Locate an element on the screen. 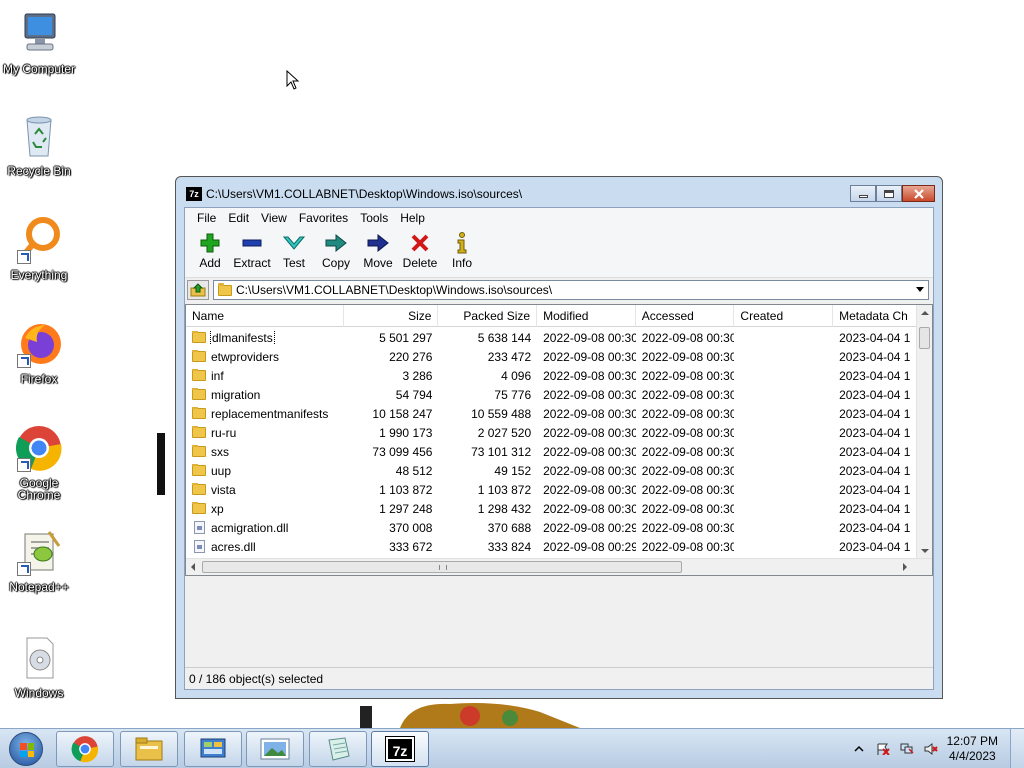 The image size is (1024, 768). taskbar-7zip: 7z is located at coordinates (400, 749).